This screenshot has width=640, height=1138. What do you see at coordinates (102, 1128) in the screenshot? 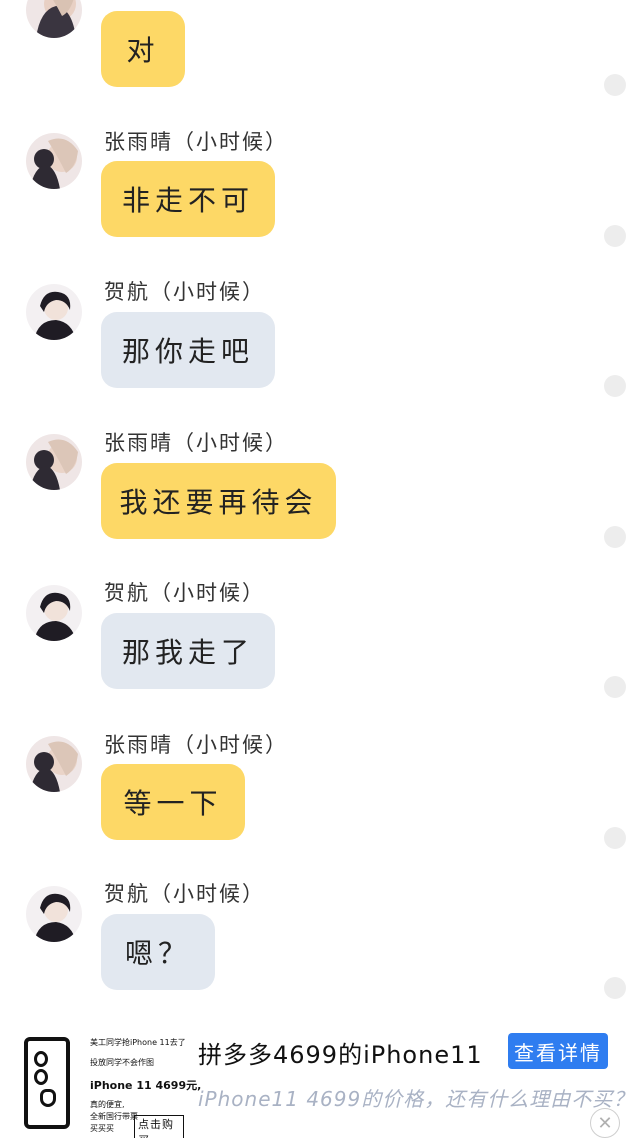
I see `ad-image-text: 买买买` at bounding box center [102, 1128].